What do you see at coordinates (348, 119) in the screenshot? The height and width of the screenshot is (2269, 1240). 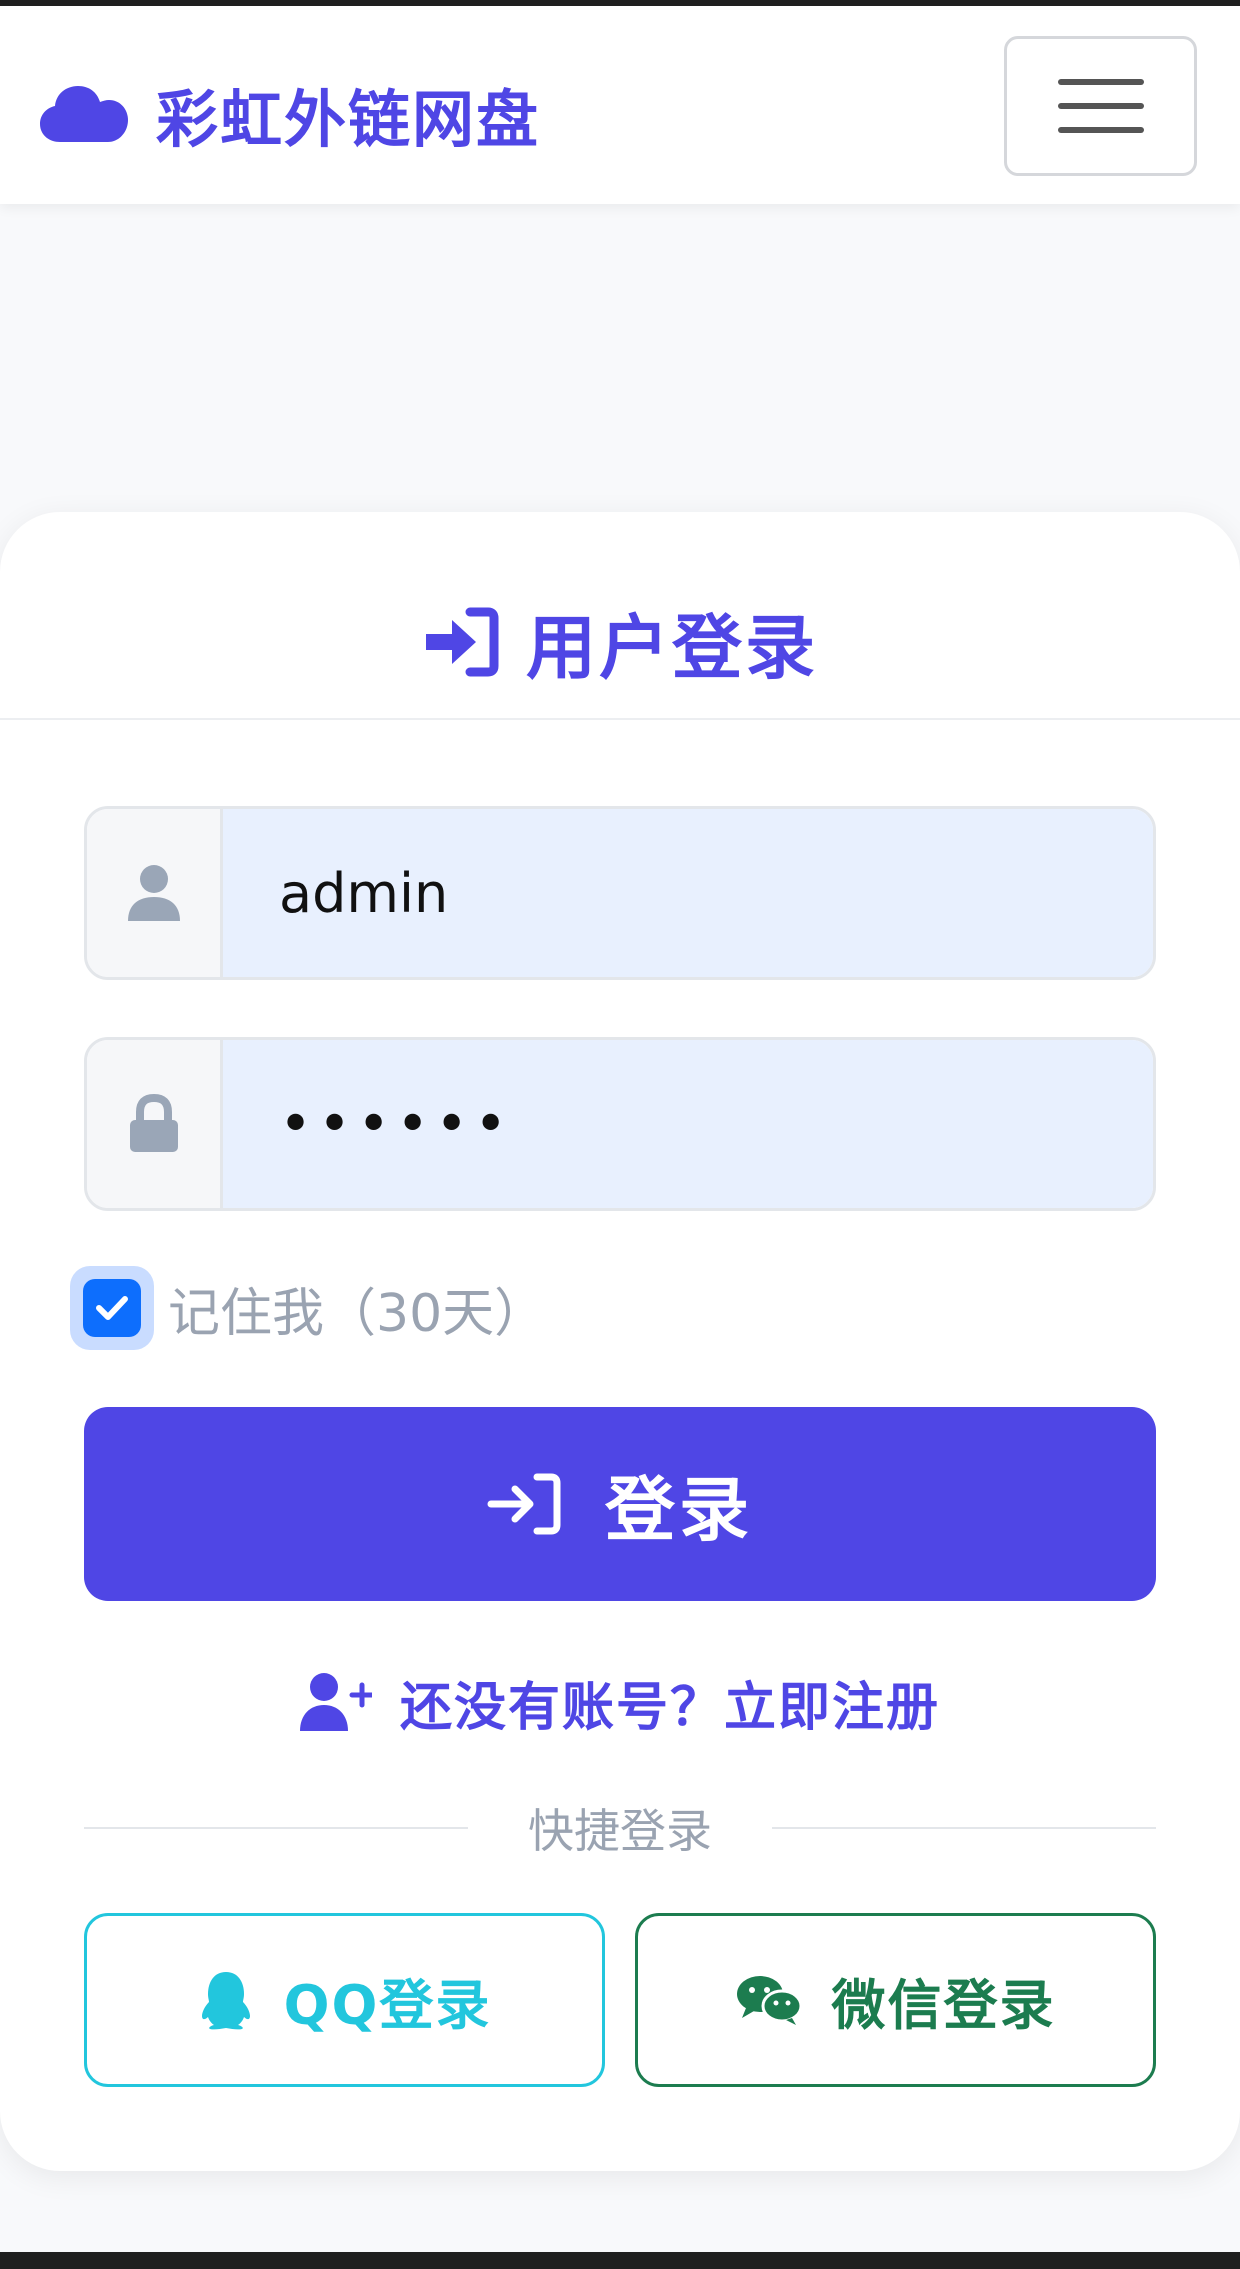 I see `brand-name: 彩虹外链网盘` at bounding box center [348, 119].